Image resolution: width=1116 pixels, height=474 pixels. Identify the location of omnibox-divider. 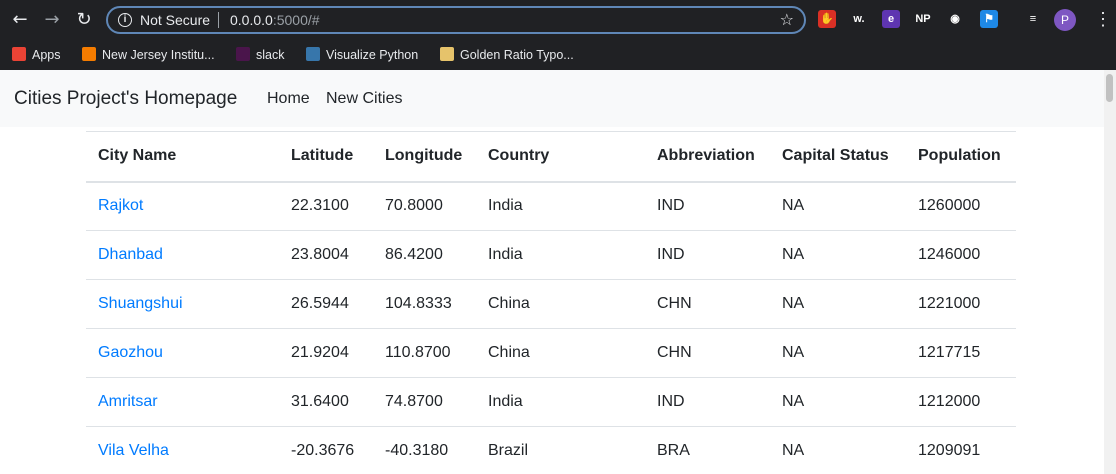
(218, 20).